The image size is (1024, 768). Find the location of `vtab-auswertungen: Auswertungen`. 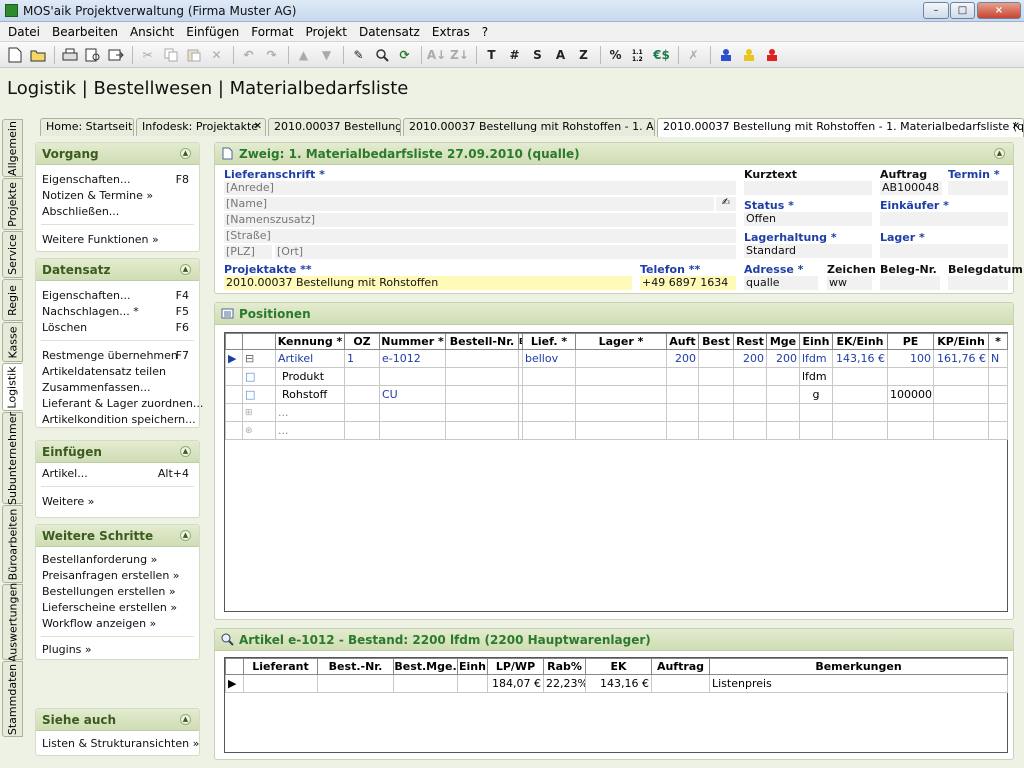

vtab-auswertungen: Auswertungen is located at coordinates (12, 622).